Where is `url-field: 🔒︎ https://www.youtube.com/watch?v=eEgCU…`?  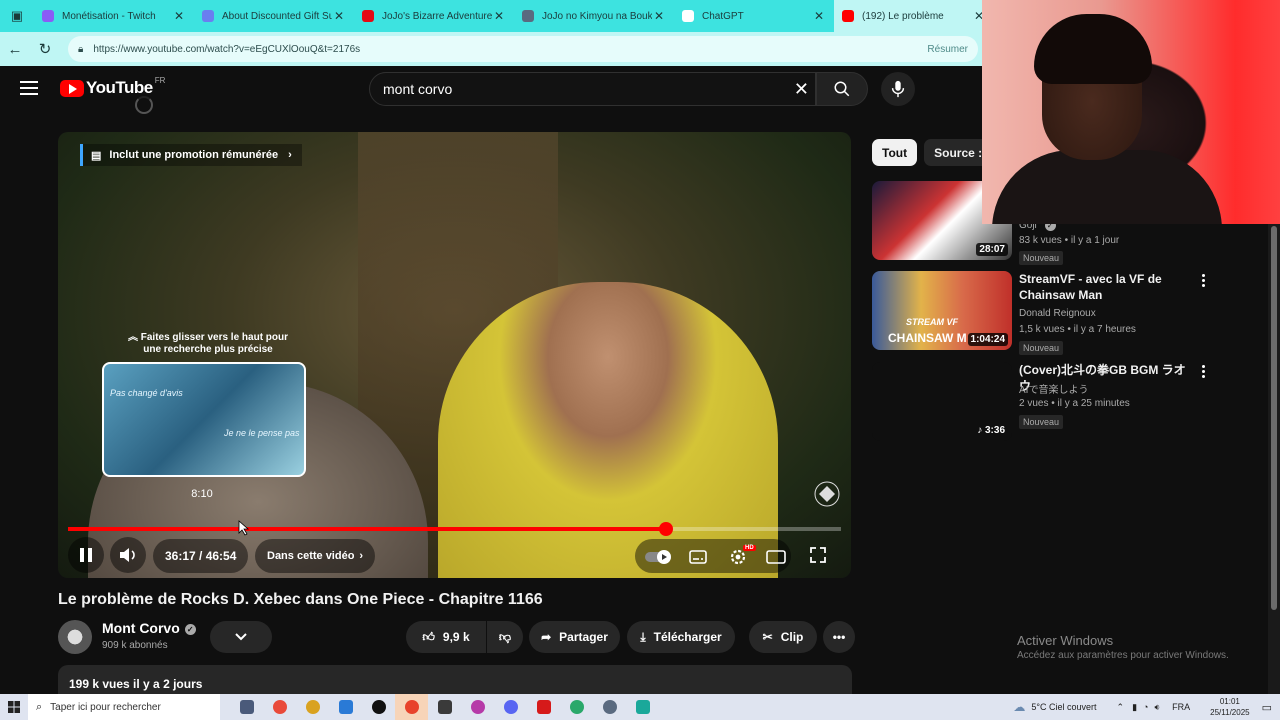 url-field: 🔒︎ https://www.youtube.com/watch?v=eEgCU… is located at coordinates (523, 49).